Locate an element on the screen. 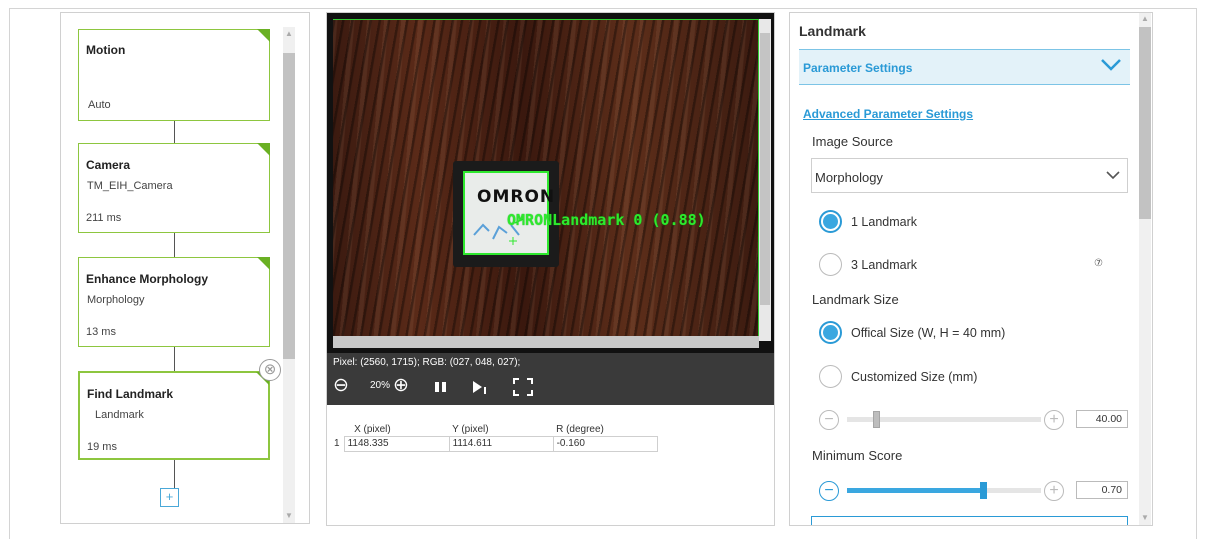  minimum-score-label: Minimum Score is located at coordinates (857, 455).